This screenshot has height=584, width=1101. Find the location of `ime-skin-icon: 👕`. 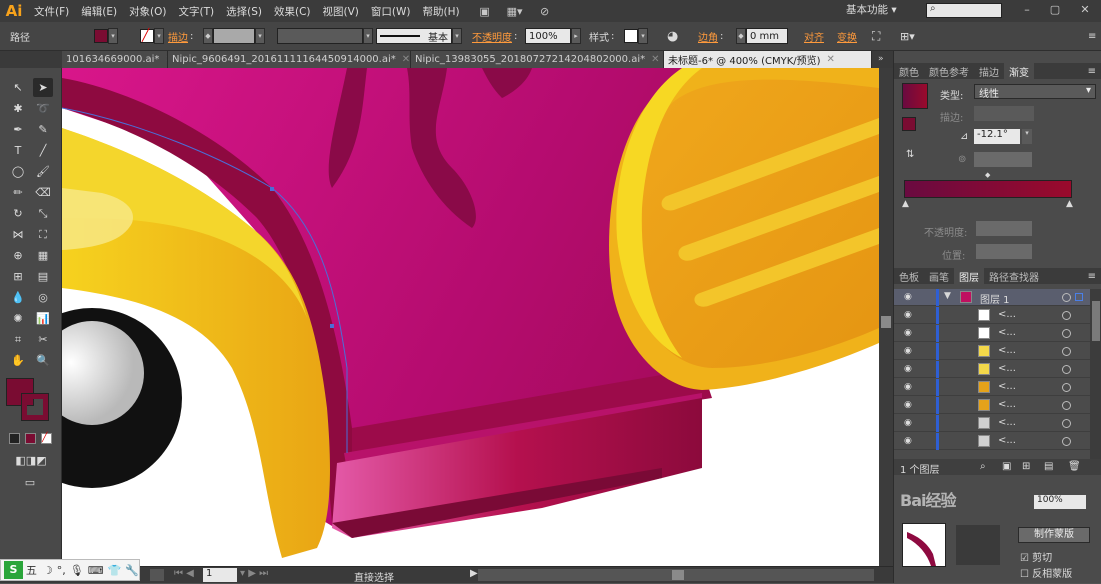

ime-skin-icon: 👕 is located at coordinates (115, 570).